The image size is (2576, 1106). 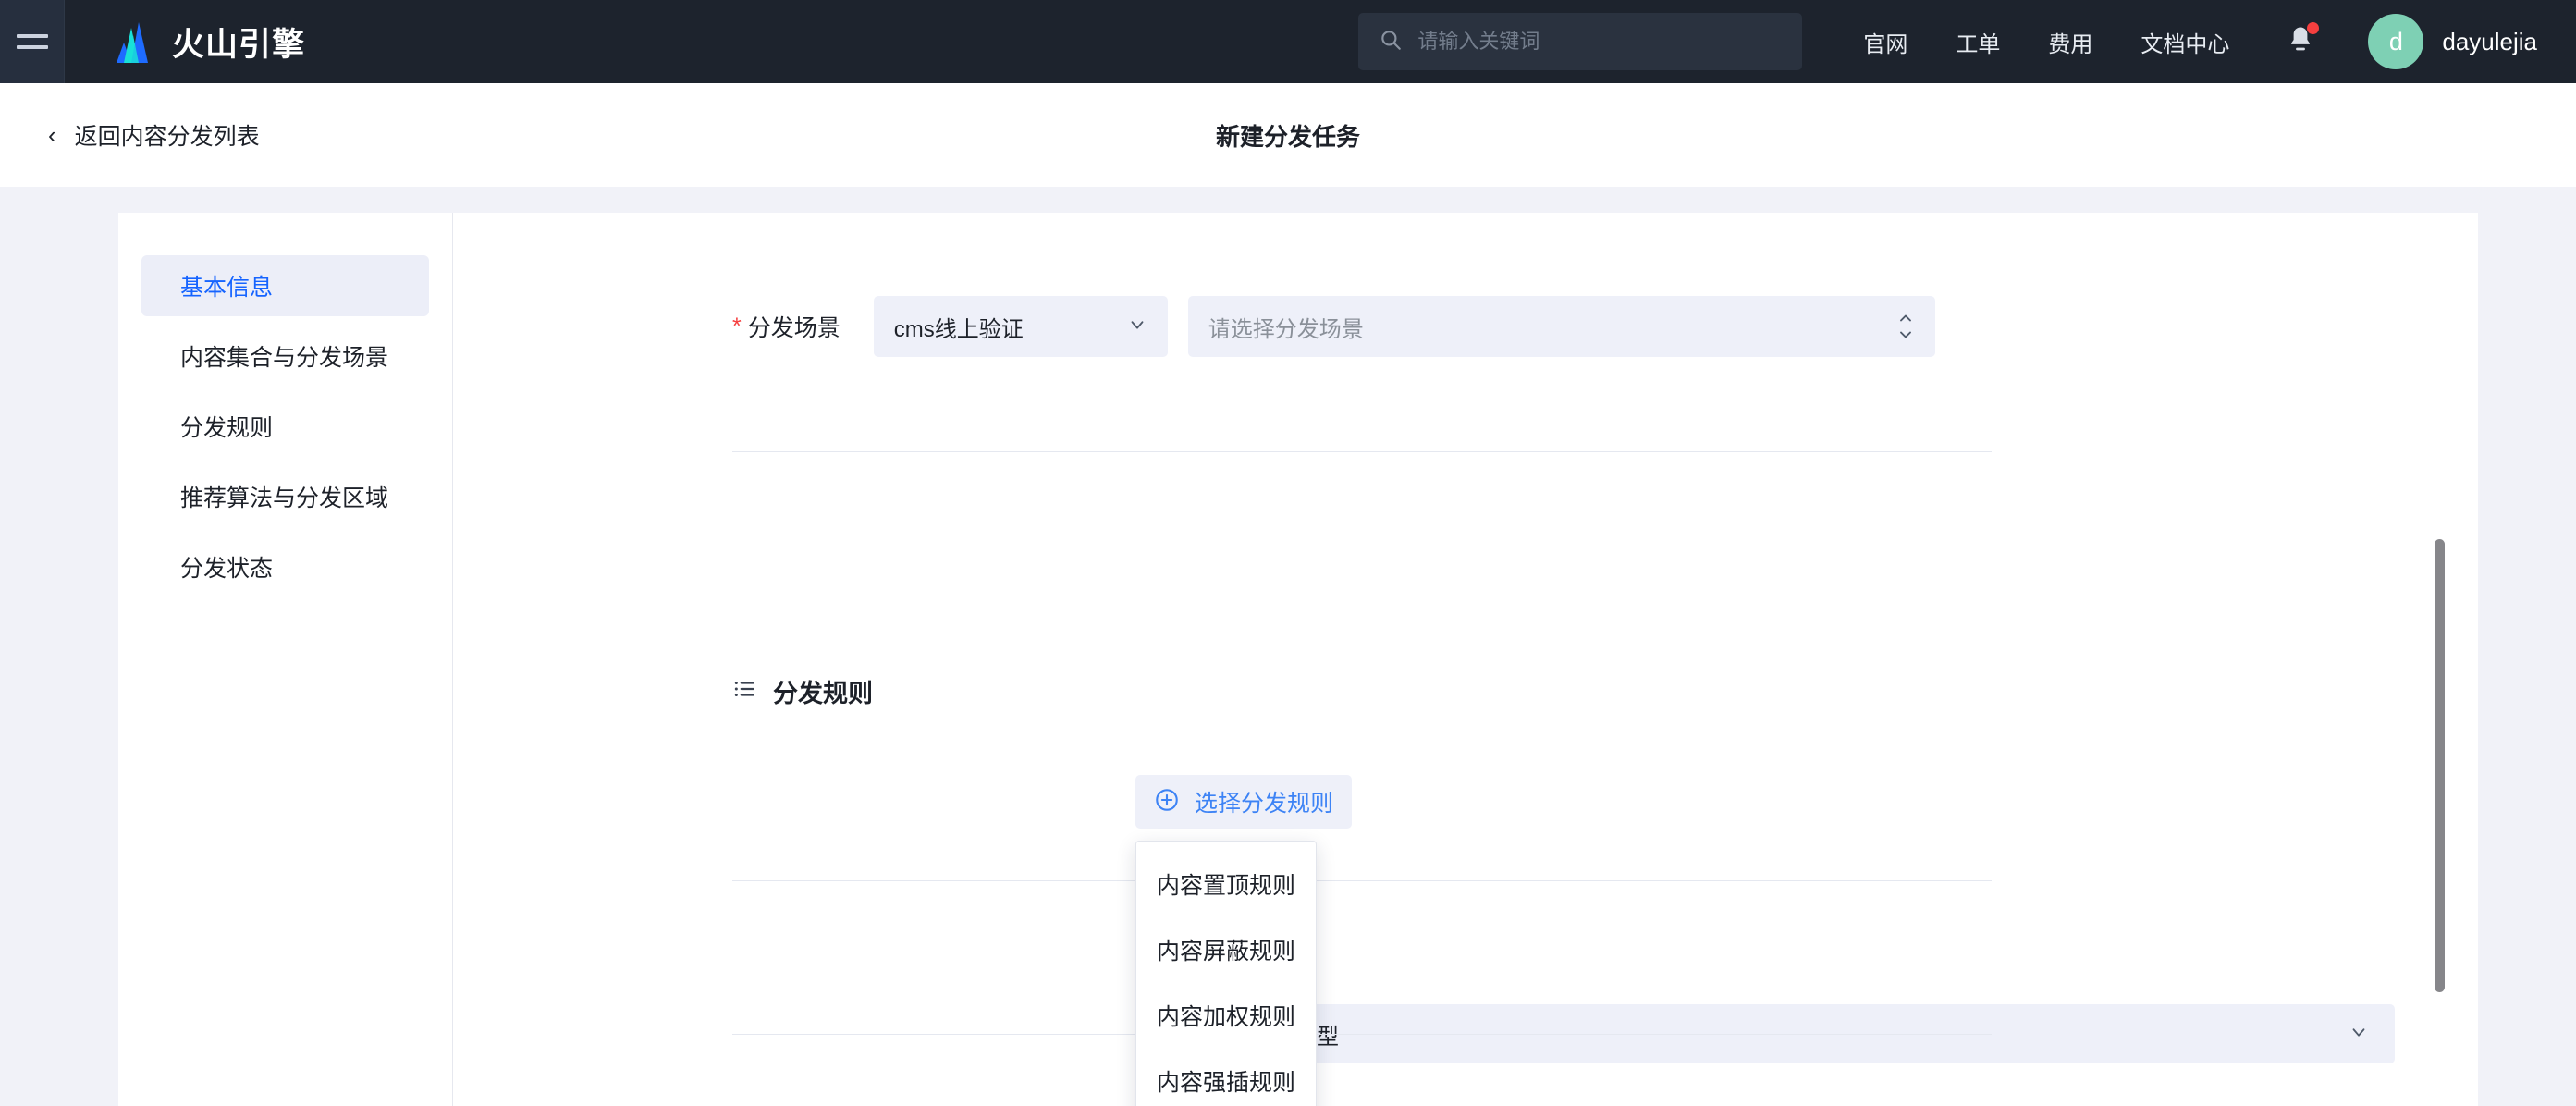 I want to click on search-input, so click(x=1600, y=42).